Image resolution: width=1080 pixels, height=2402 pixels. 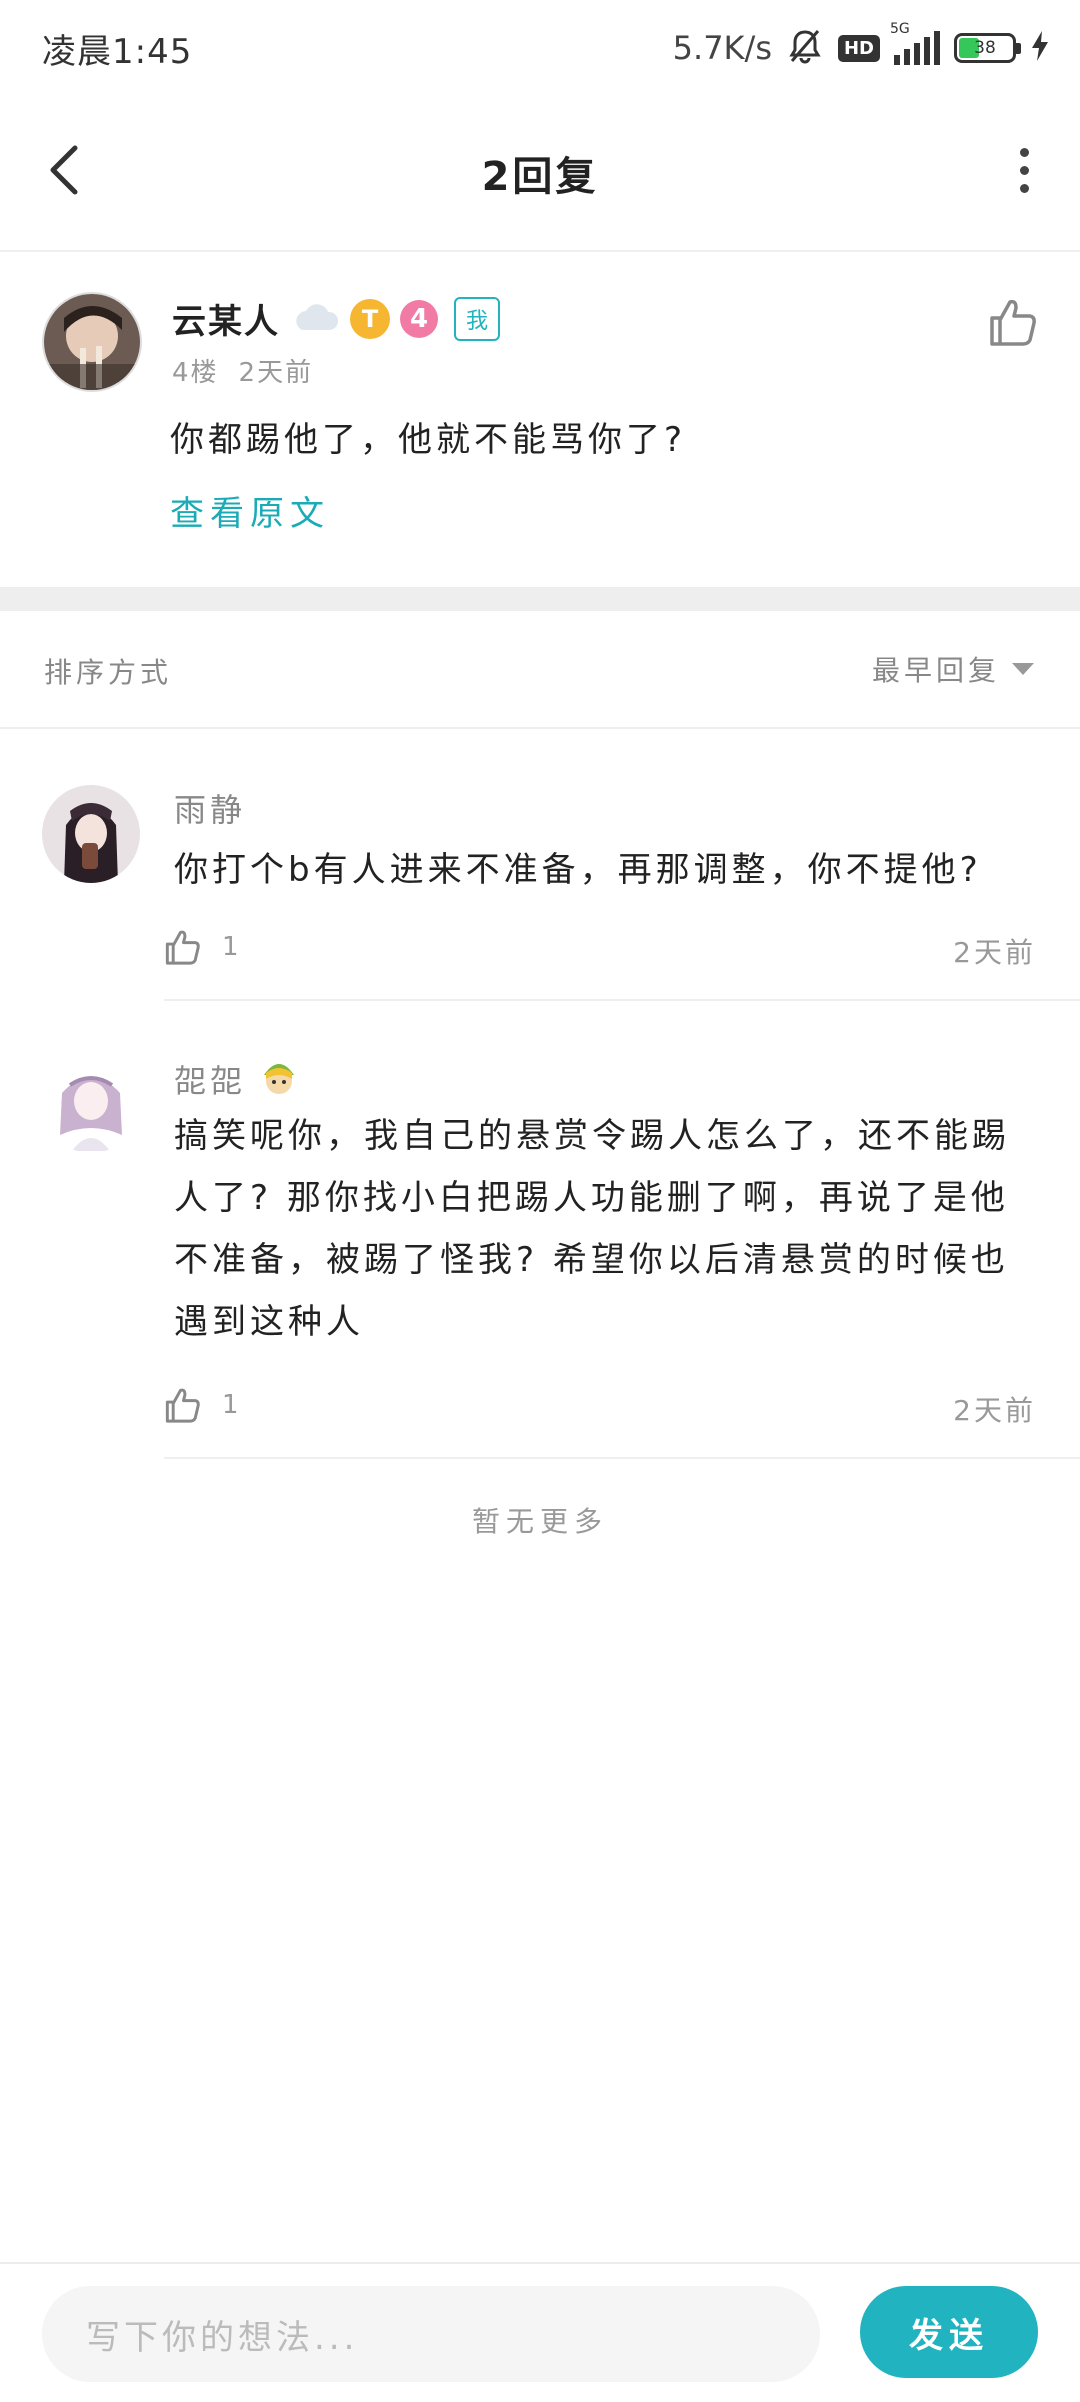 I want to click on mute-bell-icon, so click(x=805, y=48).